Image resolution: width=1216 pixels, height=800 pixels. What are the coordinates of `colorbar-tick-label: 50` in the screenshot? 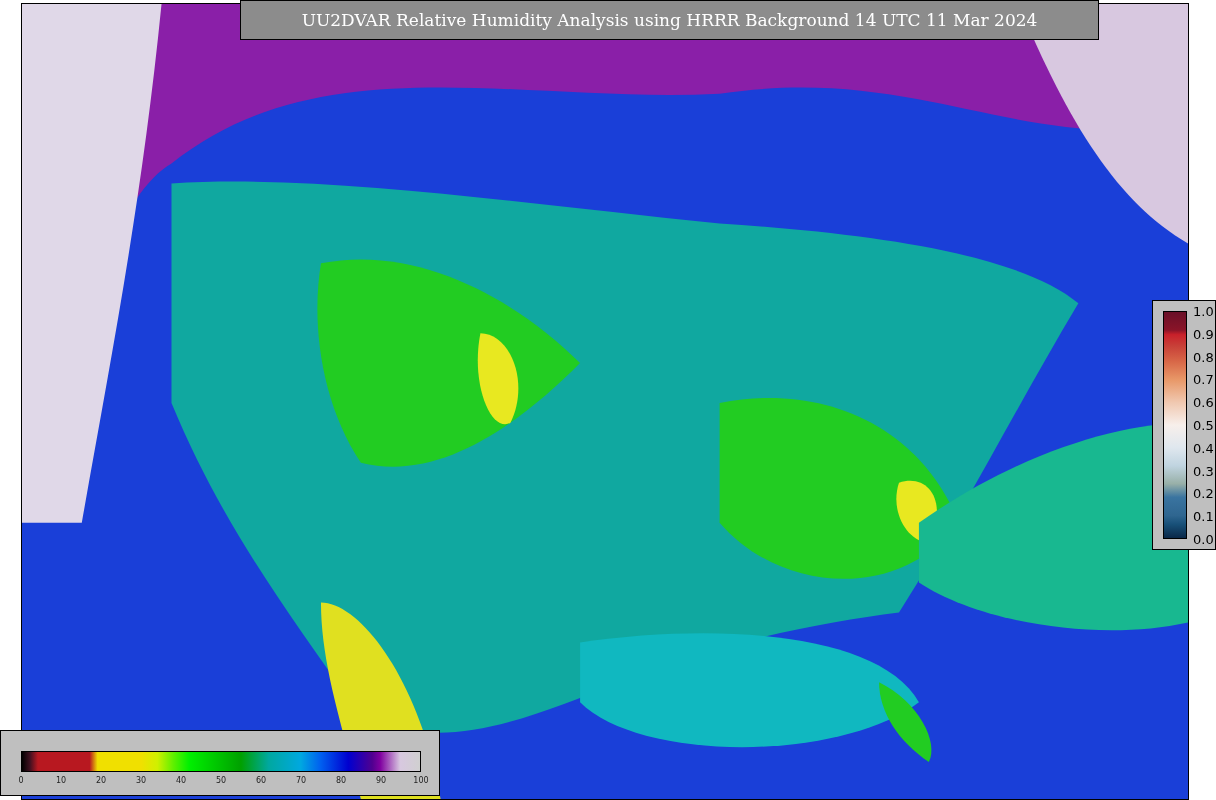 It's located at (221, 781).